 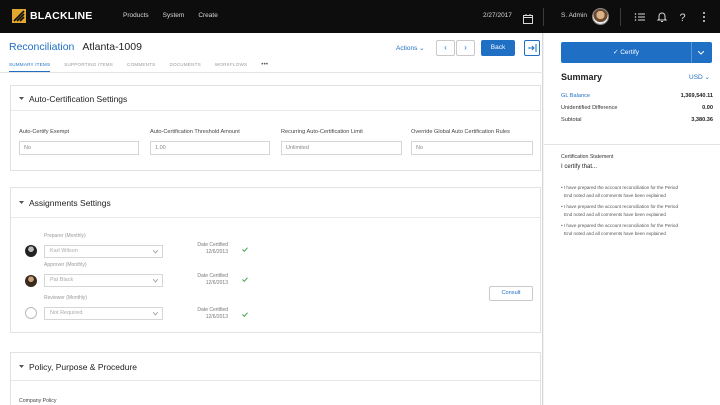 What do you see at coordinates (31, 281) in the screenshot?
I see `approver-avatar` at bounding box center [31, 281].